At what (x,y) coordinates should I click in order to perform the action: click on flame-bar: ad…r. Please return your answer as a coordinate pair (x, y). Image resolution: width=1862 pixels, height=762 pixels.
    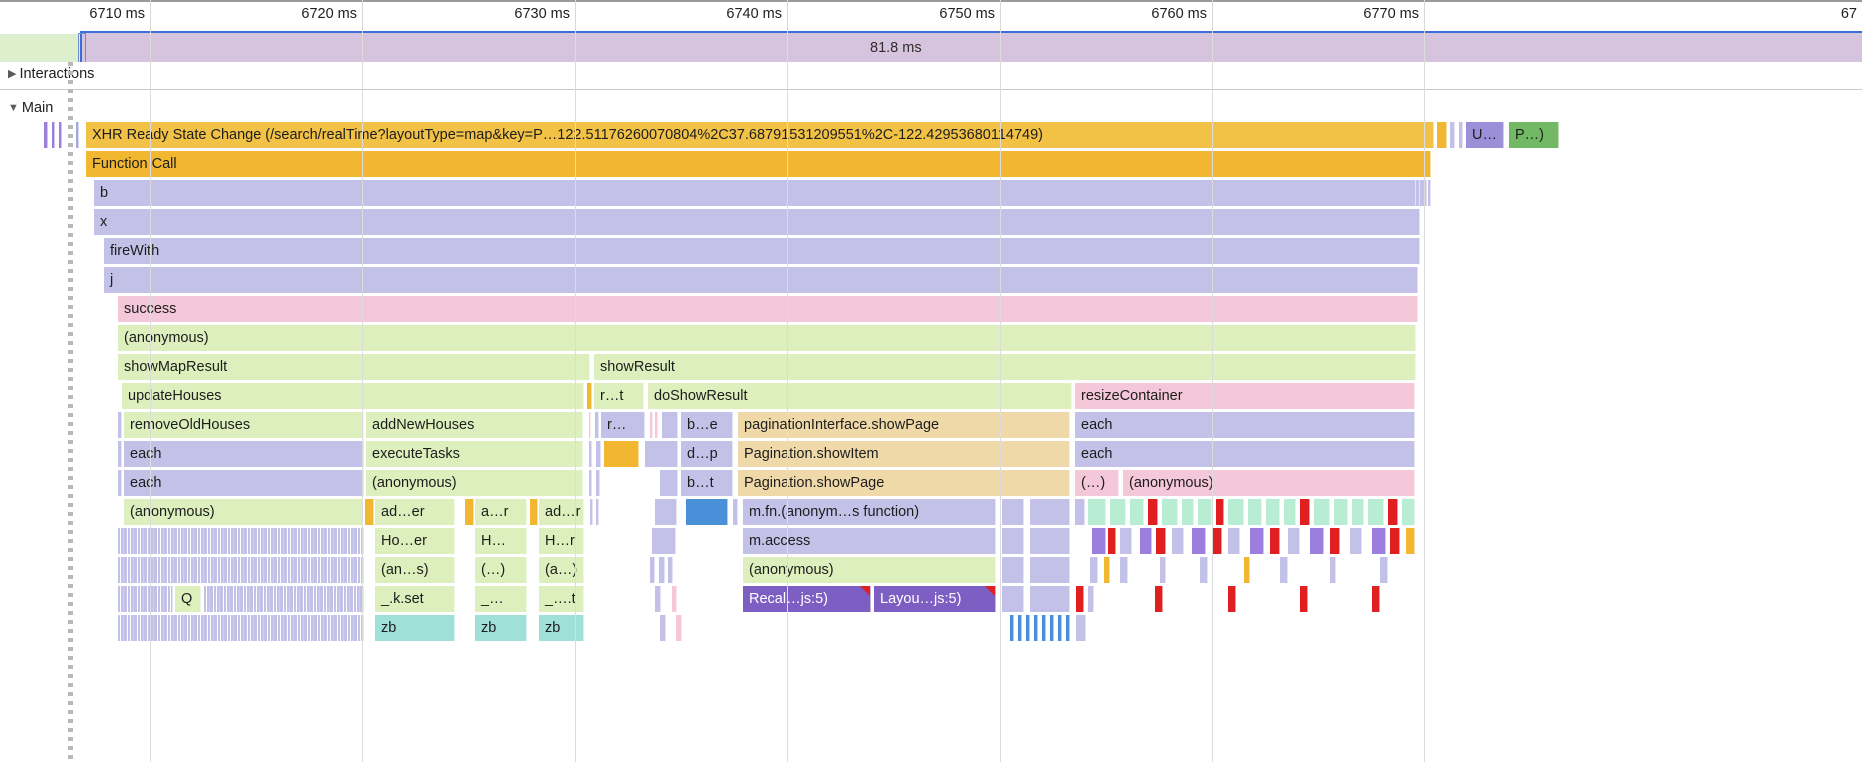
    Looking at the image, I should click on (561, 512).